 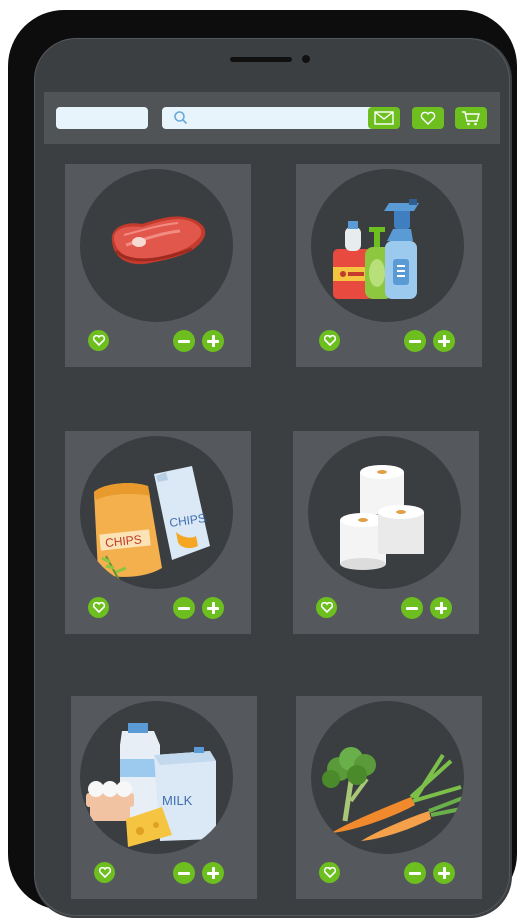 I want to click on top-bar, so click(x=272, y=118).